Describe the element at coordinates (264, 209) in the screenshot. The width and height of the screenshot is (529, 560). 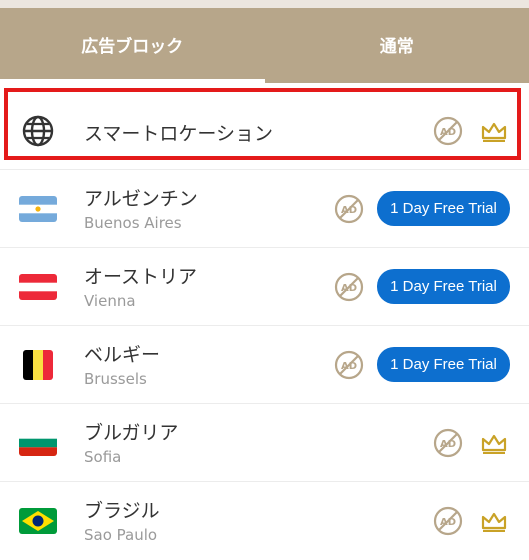
I see `location-row-argentina: アルゼンチン Buenos Aires AD 1 Day Free Trial` at that location.